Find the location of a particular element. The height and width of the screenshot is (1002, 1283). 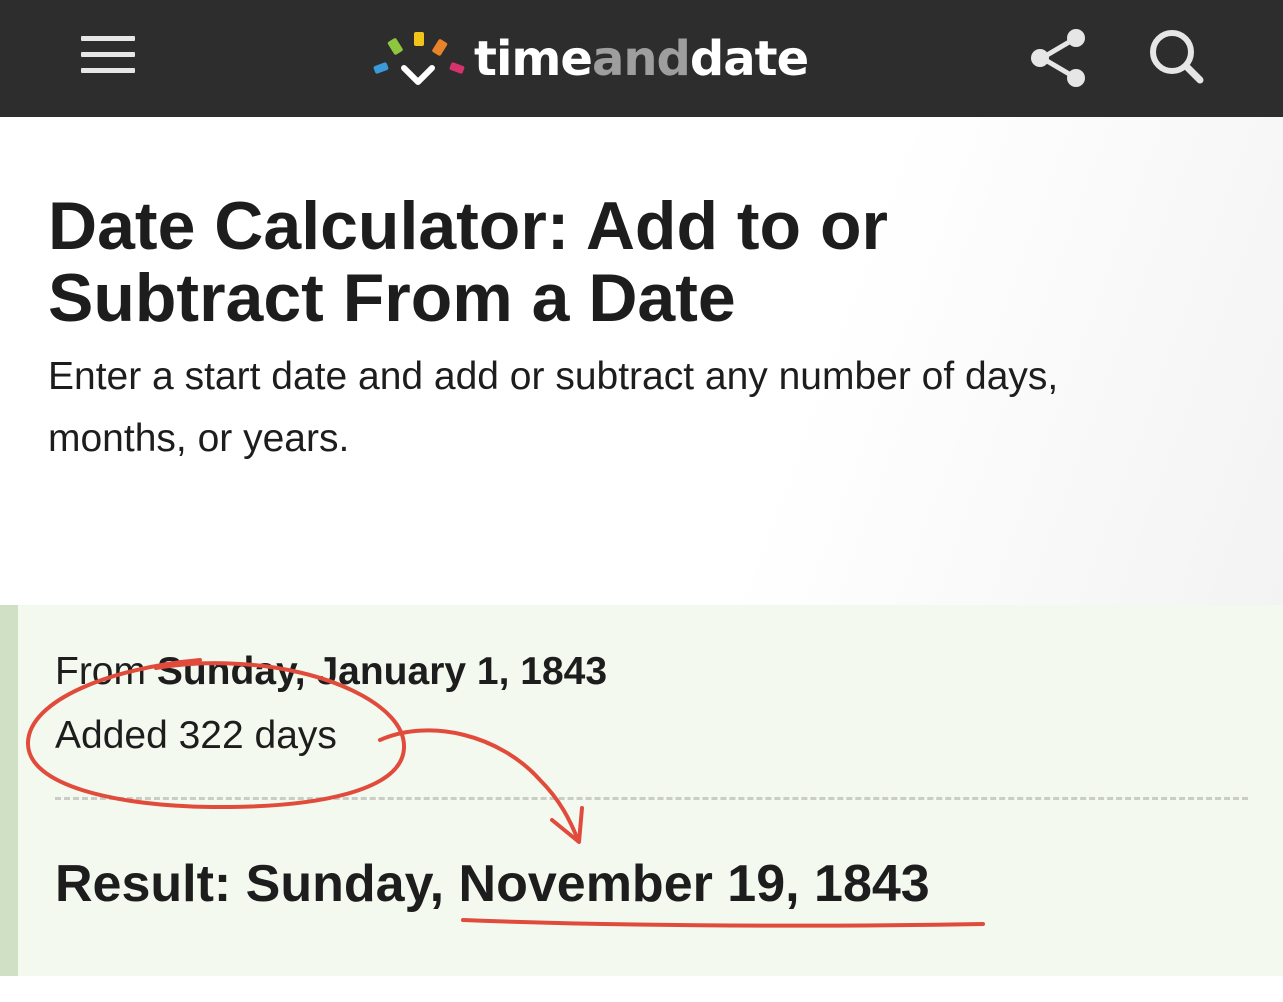

logo-text-and: and is located at coordinates (641, 59).